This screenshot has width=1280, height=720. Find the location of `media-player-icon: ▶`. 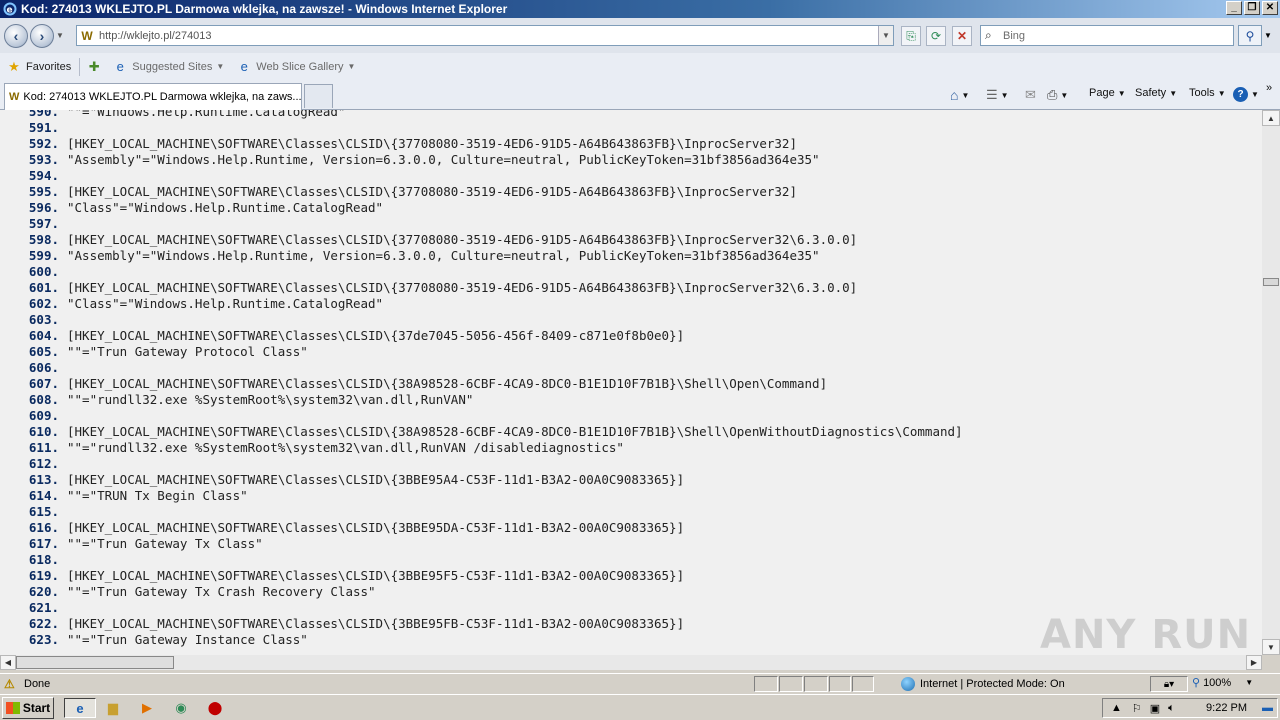

media-player-icon: ▶ is located at coordinates (147, 707).